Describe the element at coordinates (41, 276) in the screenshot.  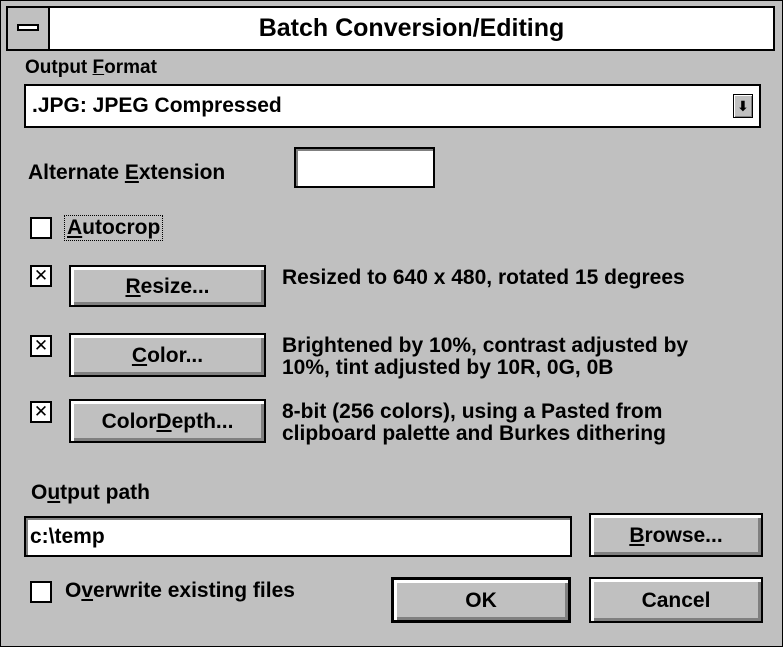
I see `resize-checkbox: ✕` at that location.